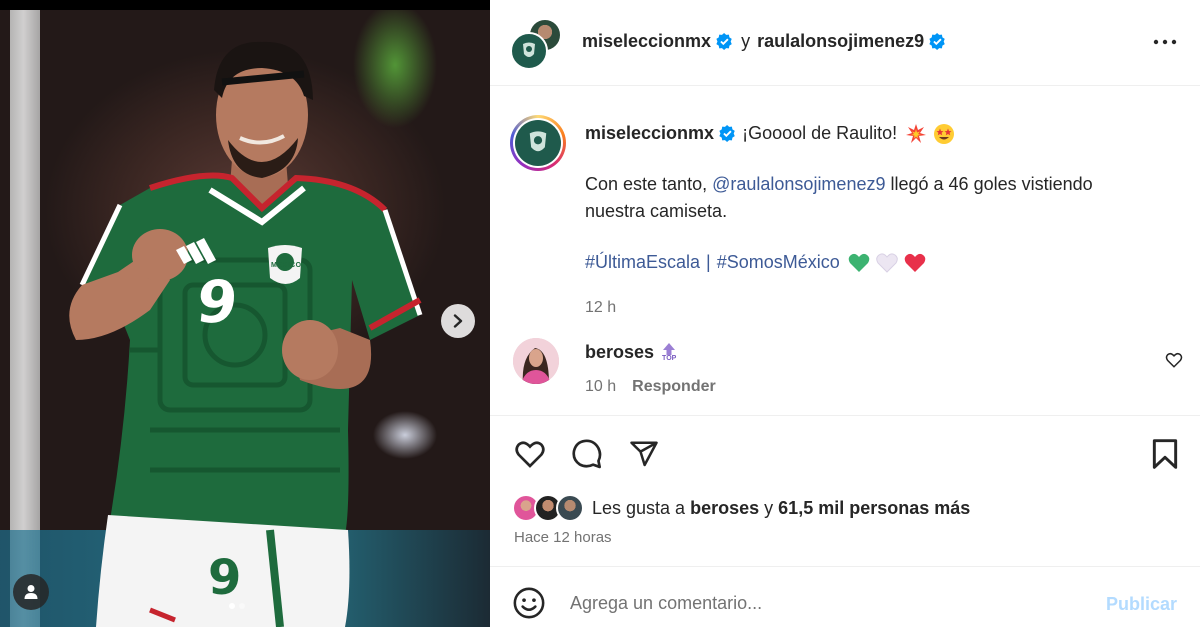  I want to click on comment-avatar, so click(536, 361).